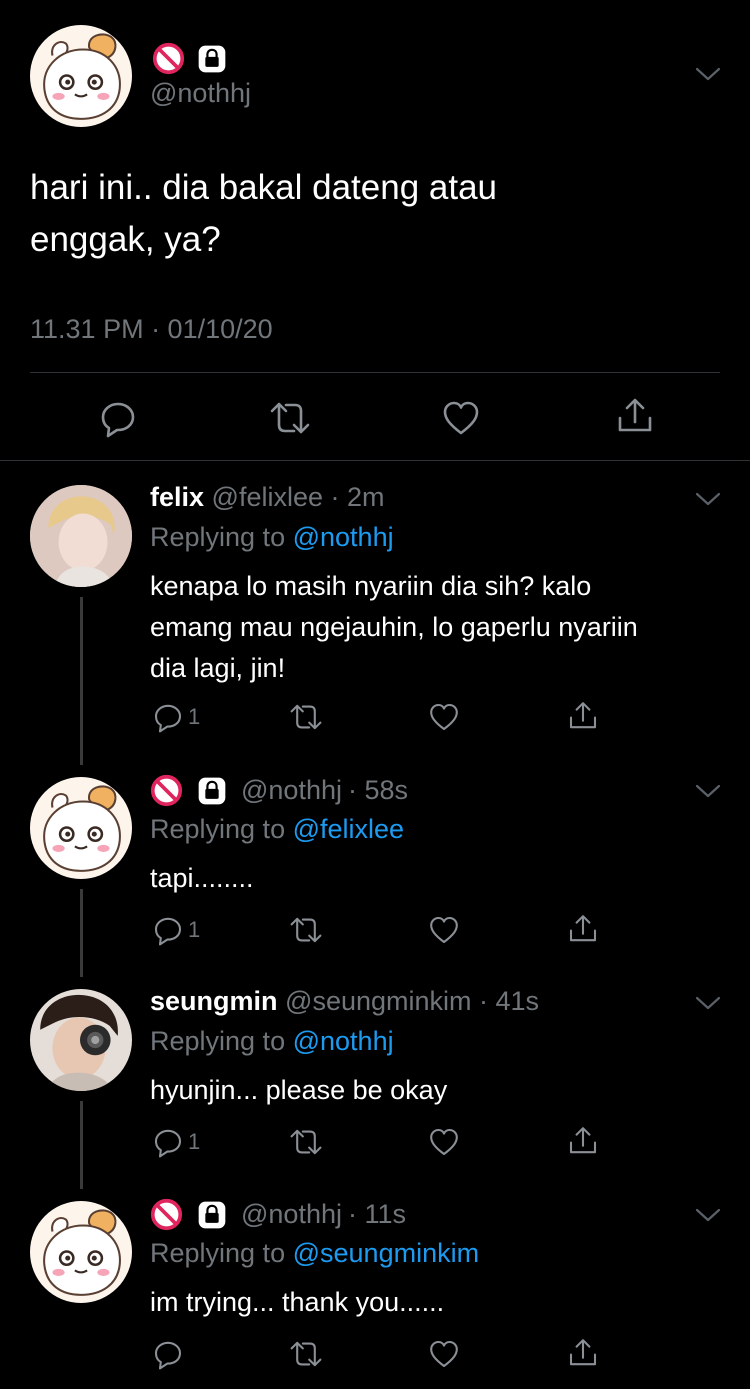 This screenshot has height=1389, width=750. I want to click on replying-to-link: @seungminkim, so click(386, 1253).